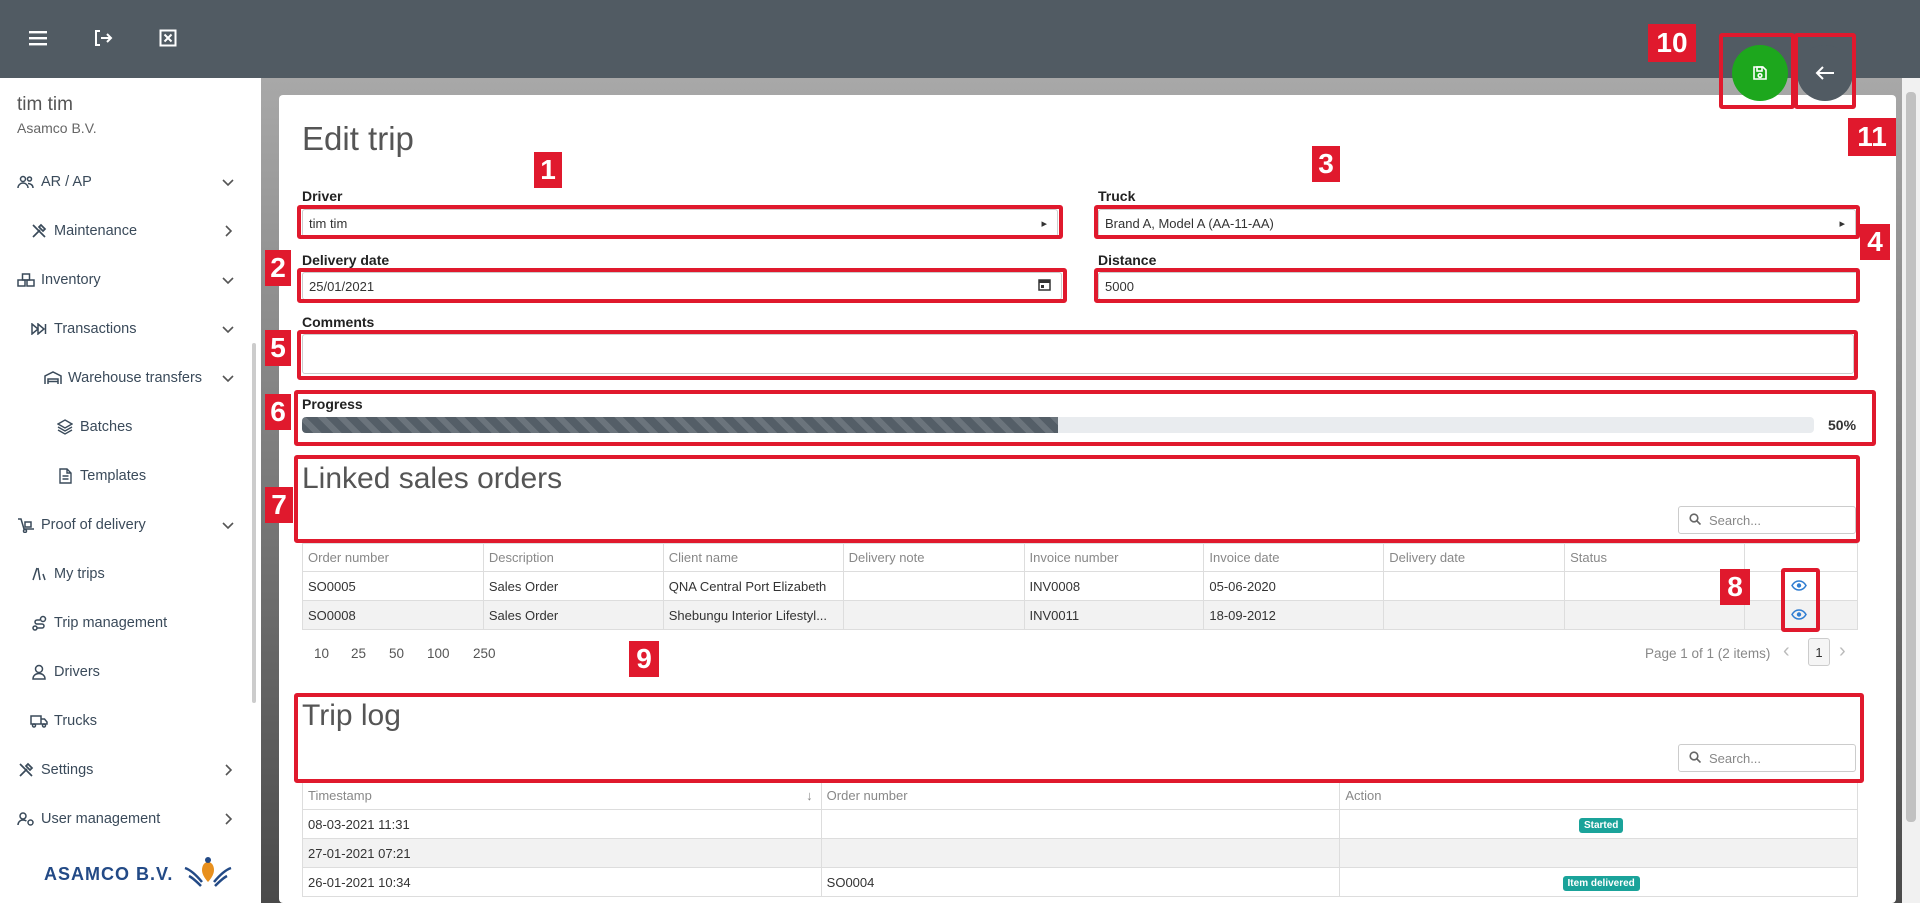 This screenshot has width=1920, height=903. I want to click on sidebar-item-proof-of-delivery: Proof of delivery, so click(139, 525).